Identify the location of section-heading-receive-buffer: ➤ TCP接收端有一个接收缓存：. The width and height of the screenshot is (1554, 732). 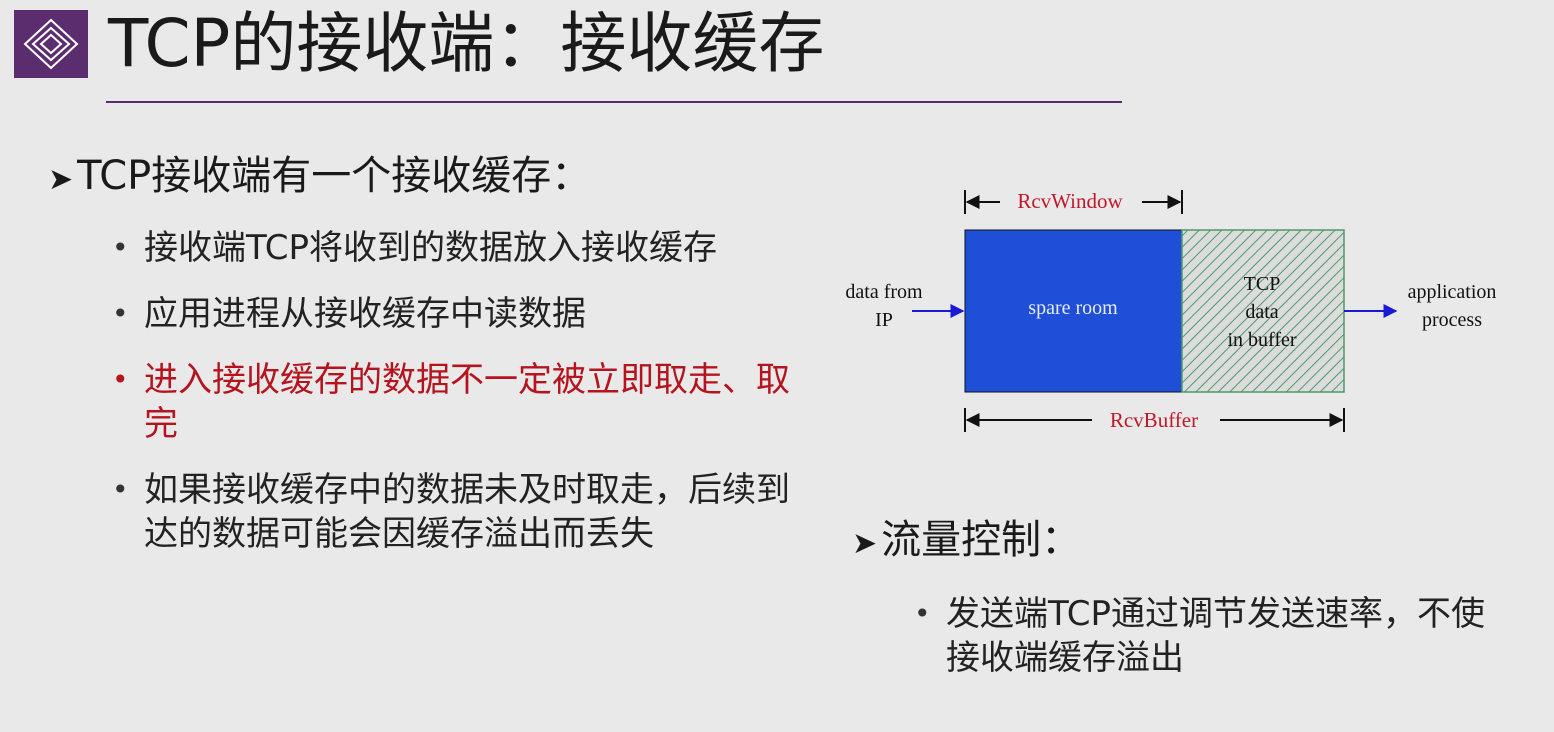
(319, 178).